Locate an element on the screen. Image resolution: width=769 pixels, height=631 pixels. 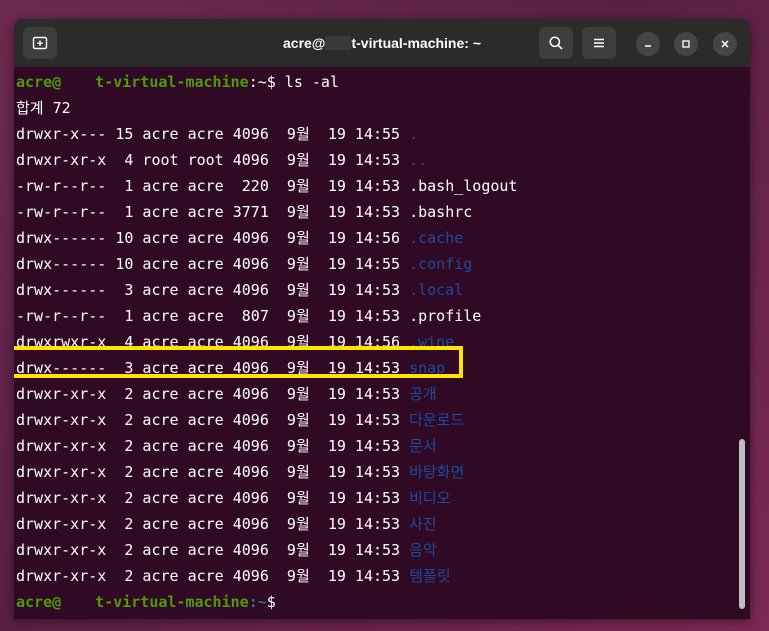
prompt-line: acre@ t-virtual-machine:~$ ls -al is located at coordinates (177, 82).